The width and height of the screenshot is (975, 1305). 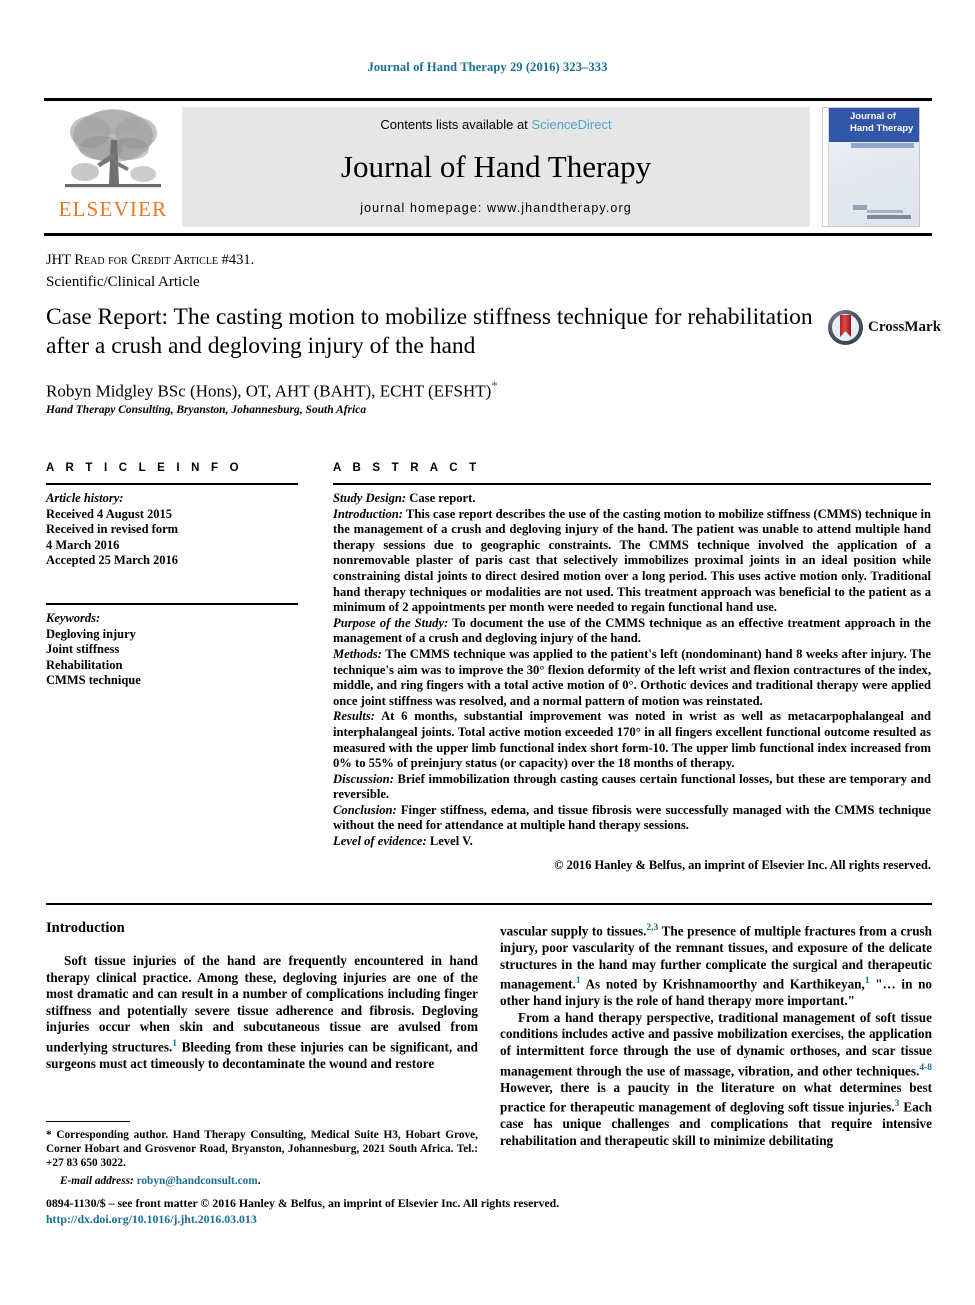 What do you see at coordinates (113, 209) in the screenshot?
I see `elsevier-wordmark: ELSEVIER` at bounding box center [113, 209].